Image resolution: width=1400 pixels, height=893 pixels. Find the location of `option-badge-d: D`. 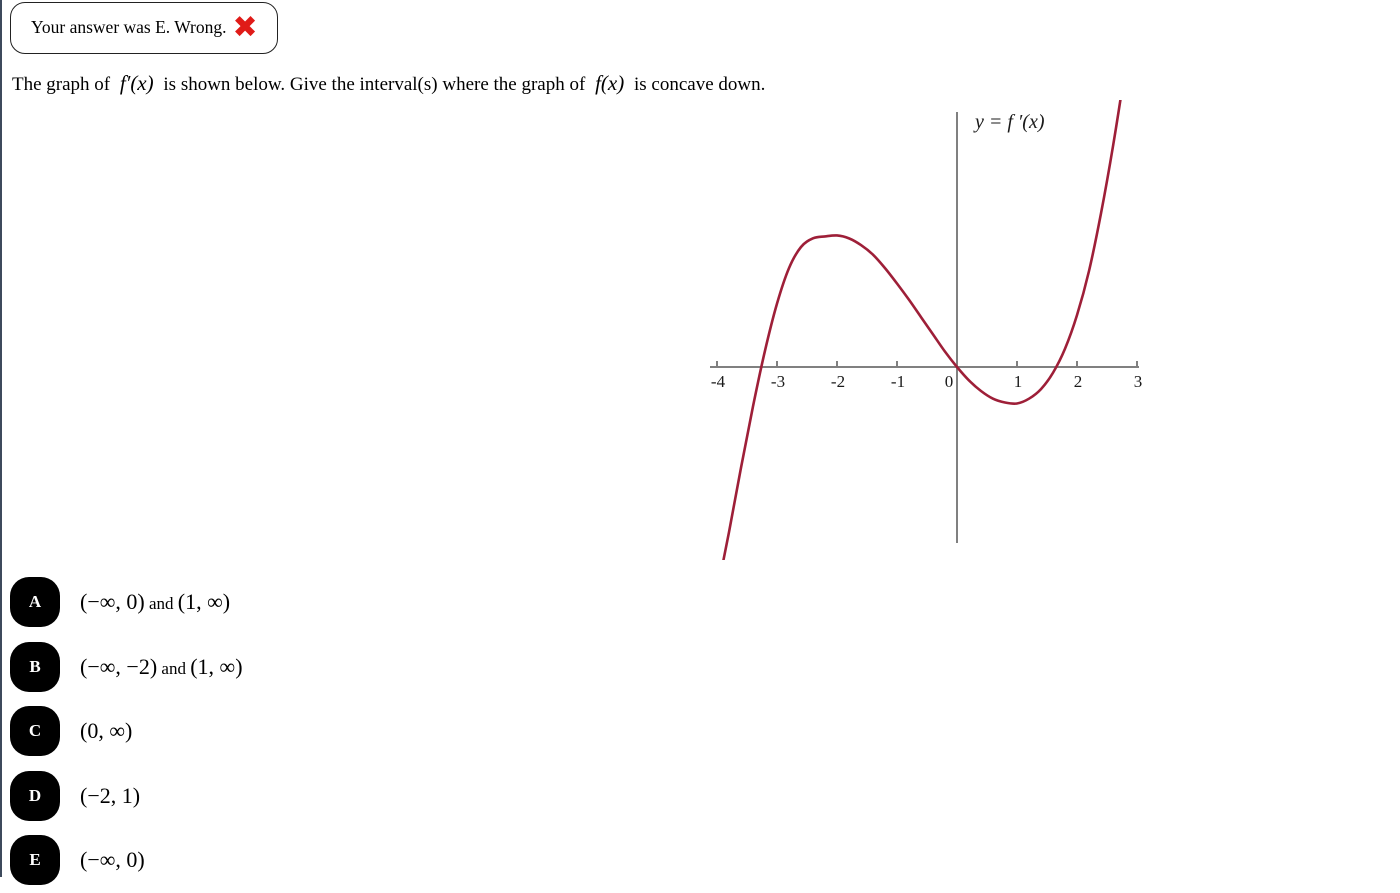

option-badge-d: D is located at coordinates (35, 795).